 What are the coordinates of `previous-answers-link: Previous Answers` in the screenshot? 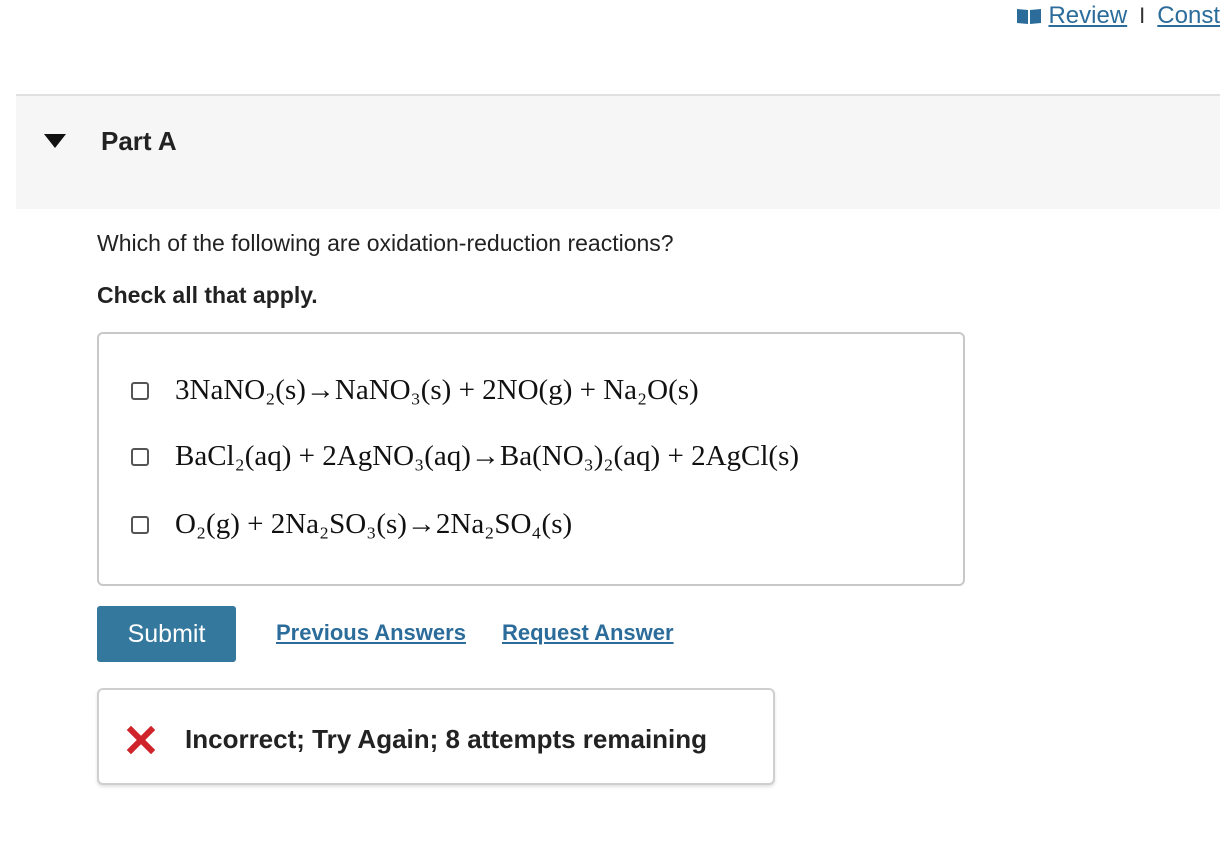 It's located at (371, 633).